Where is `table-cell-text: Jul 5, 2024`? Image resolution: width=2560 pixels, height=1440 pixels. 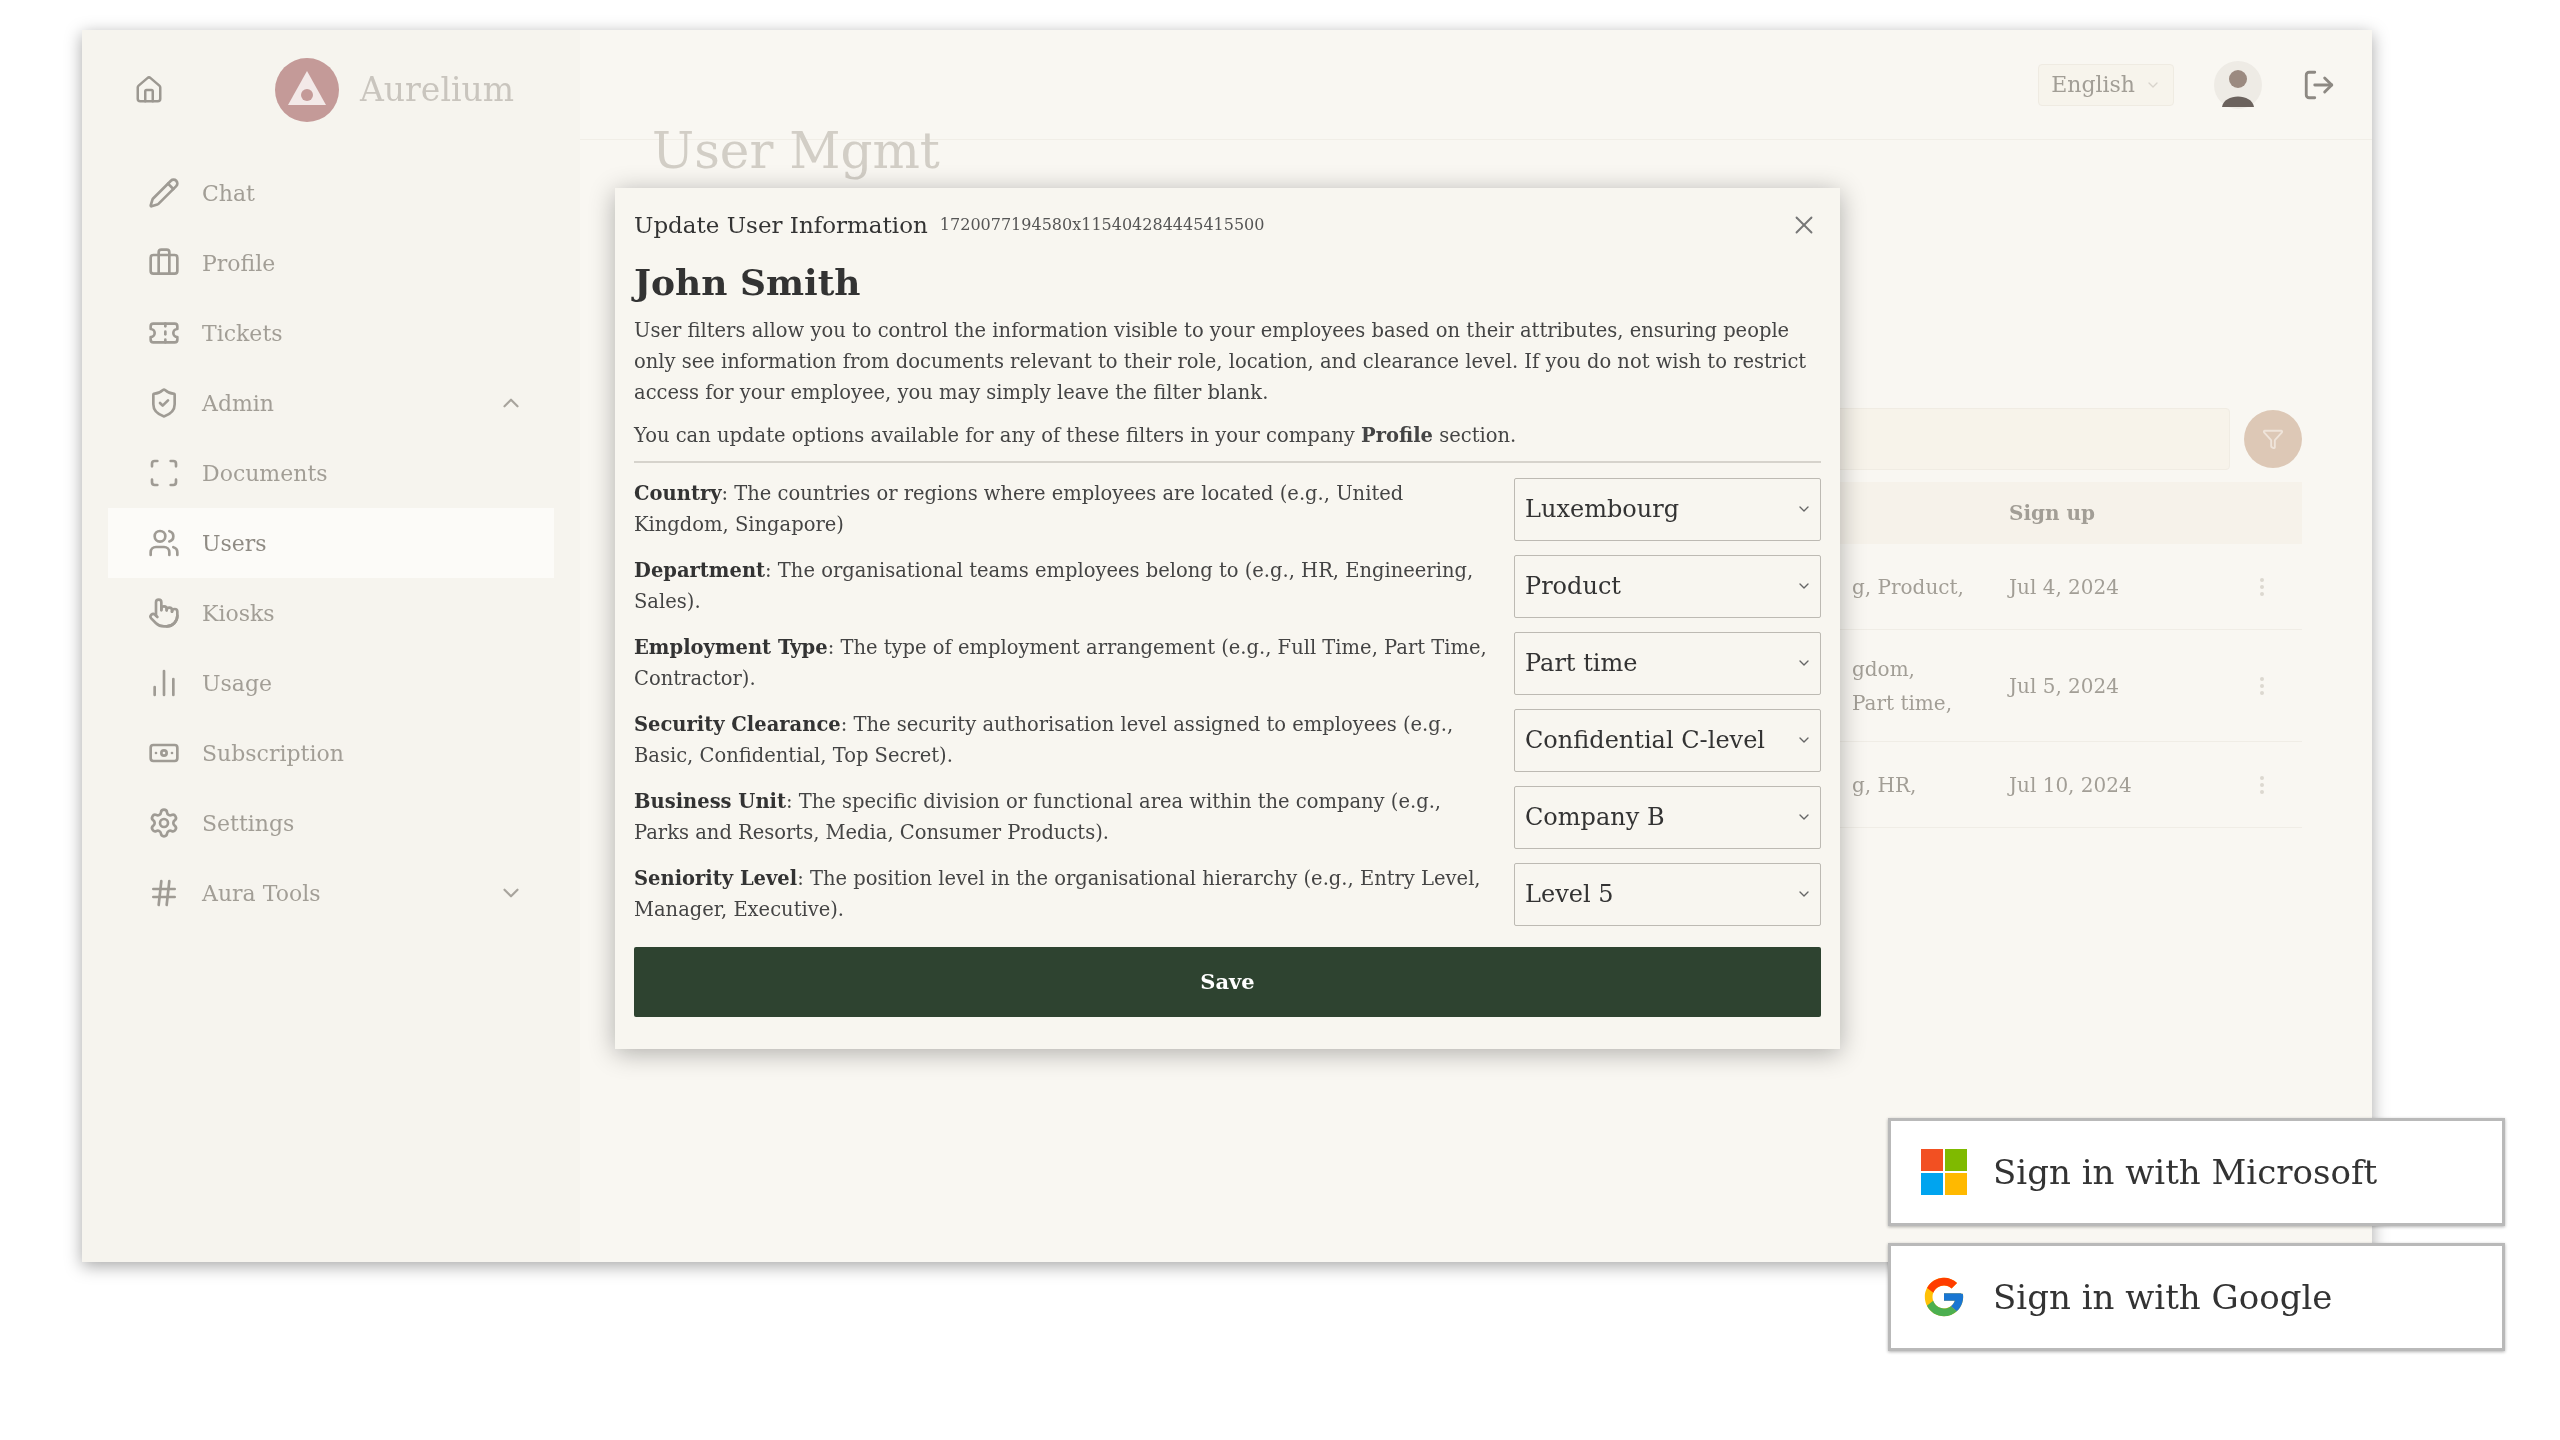 table-cell-text: Jul 5, 2024 is located at coordinates (2064, 686).